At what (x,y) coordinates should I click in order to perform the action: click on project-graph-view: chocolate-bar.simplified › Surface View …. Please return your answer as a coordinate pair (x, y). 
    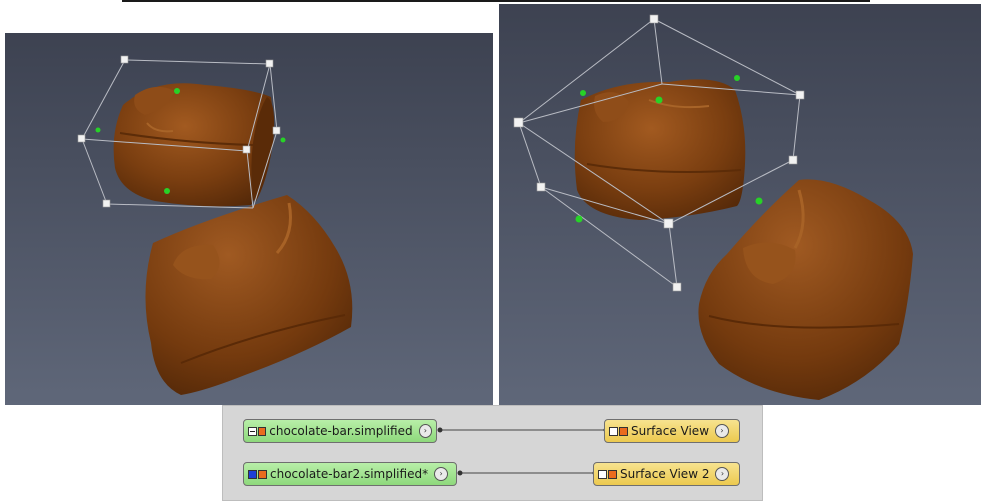
    Looking at the image, I should click on (492, 453).